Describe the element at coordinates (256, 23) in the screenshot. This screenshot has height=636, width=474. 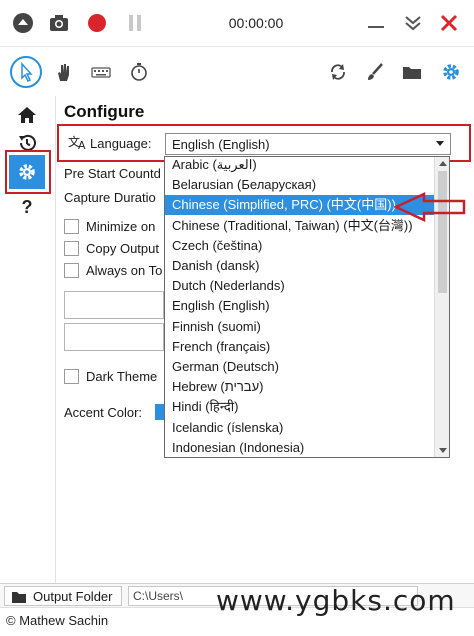
I see `timer-display: 00:00:00` at that location.